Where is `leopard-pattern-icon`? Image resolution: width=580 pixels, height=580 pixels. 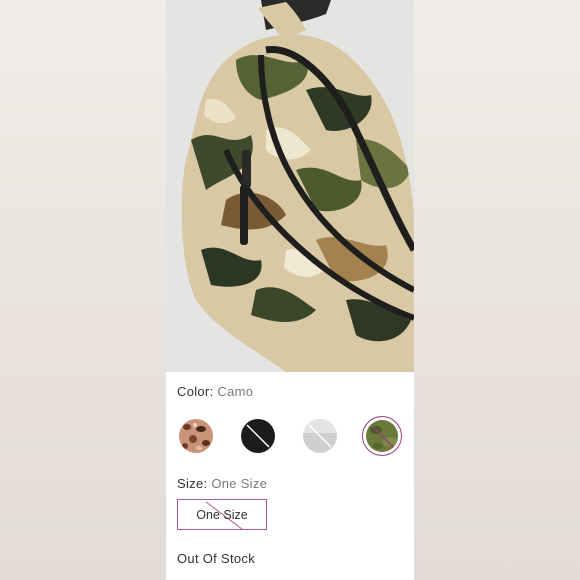 leopard-pattern-icon is located at coordinates (196, 436).